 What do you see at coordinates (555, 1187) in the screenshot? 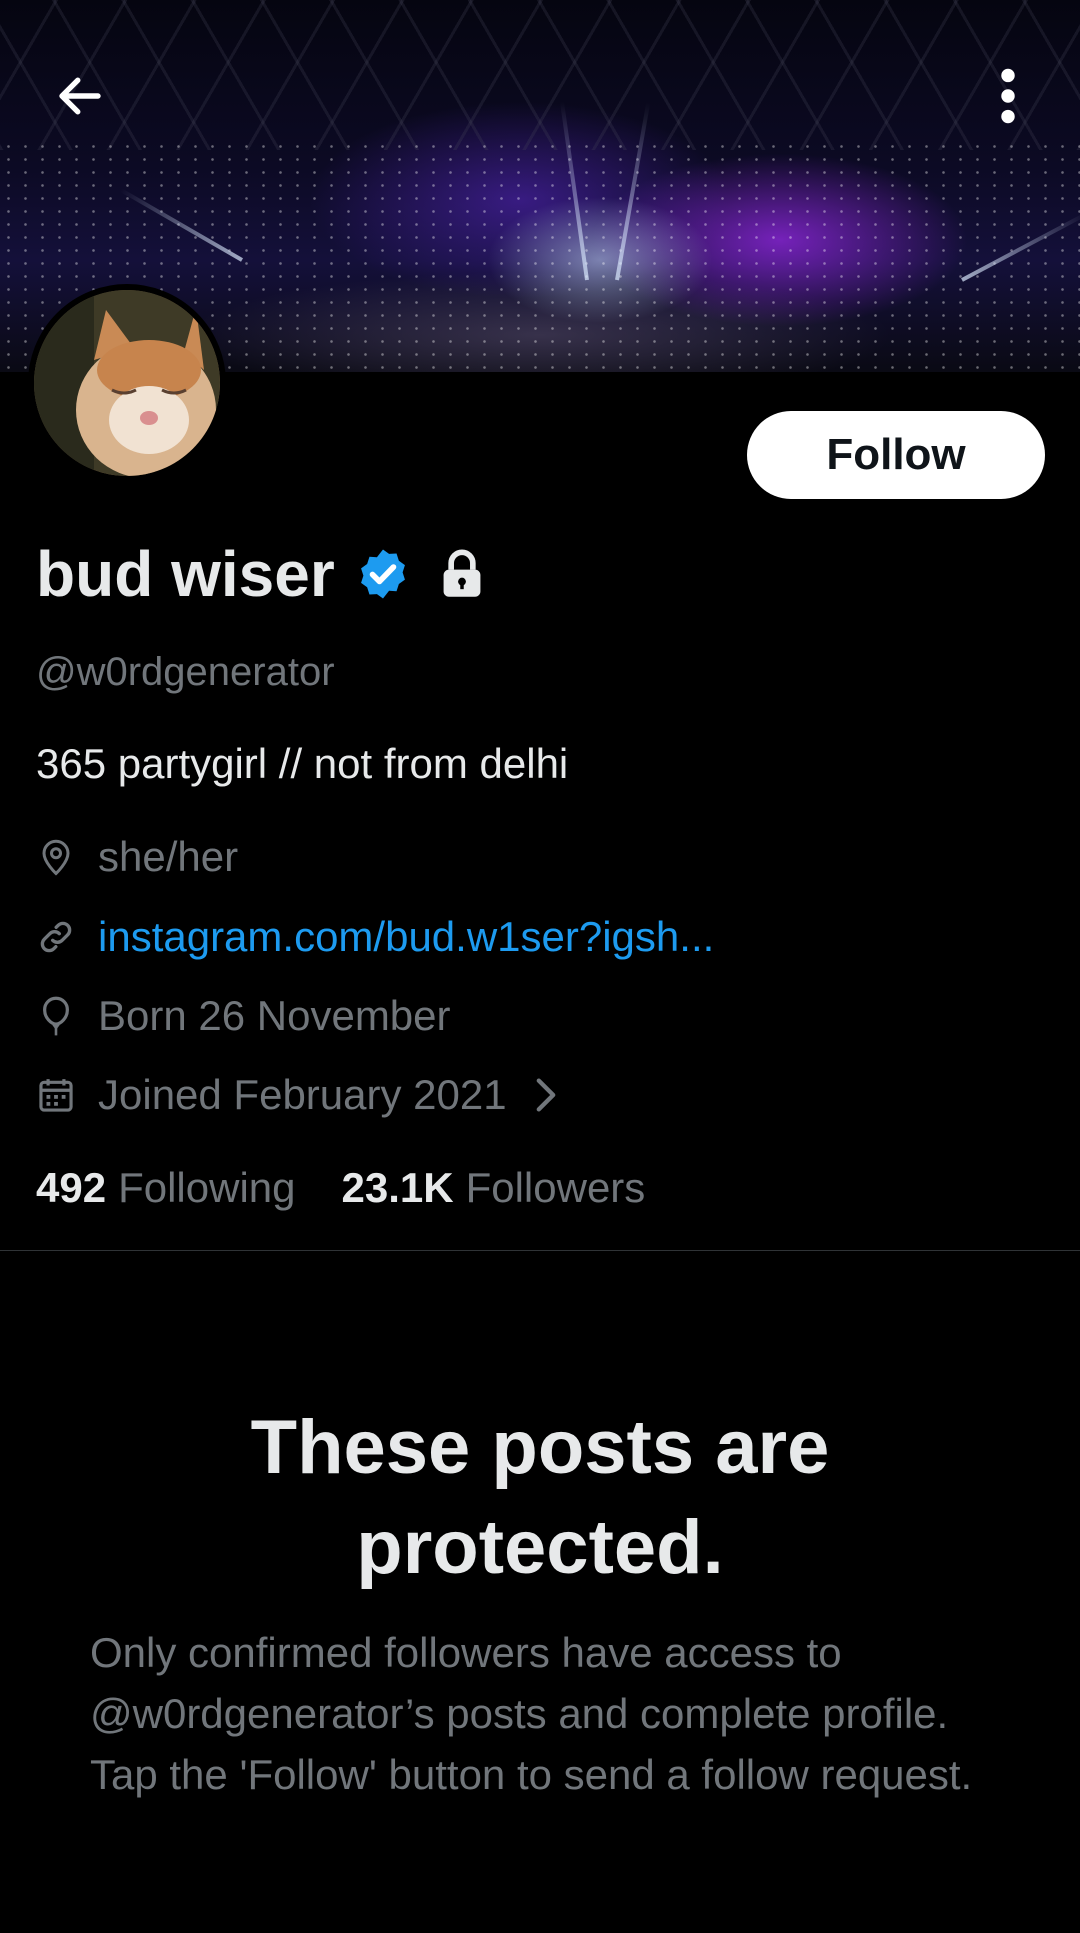
I see `followers-label: Followers` at bounding box center [555, 1187].